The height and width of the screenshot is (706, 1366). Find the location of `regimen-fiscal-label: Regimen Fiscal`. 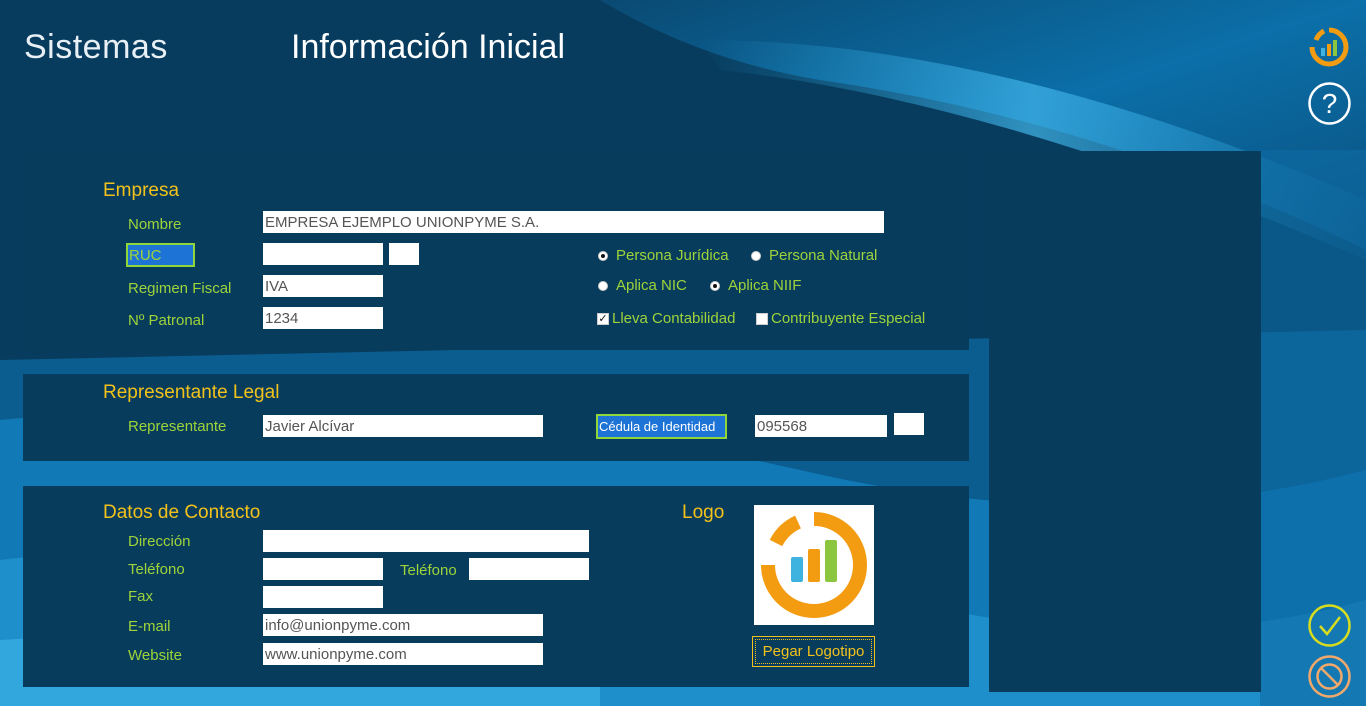

regimen-fiscal-label: Regimen Fiscal is located at coordinates (180, 288).